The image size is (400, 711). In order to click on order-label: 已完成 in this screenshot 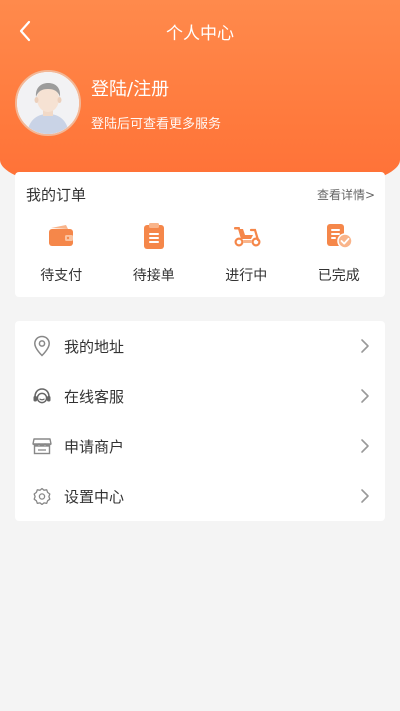, I will do `click(338, 276)`.